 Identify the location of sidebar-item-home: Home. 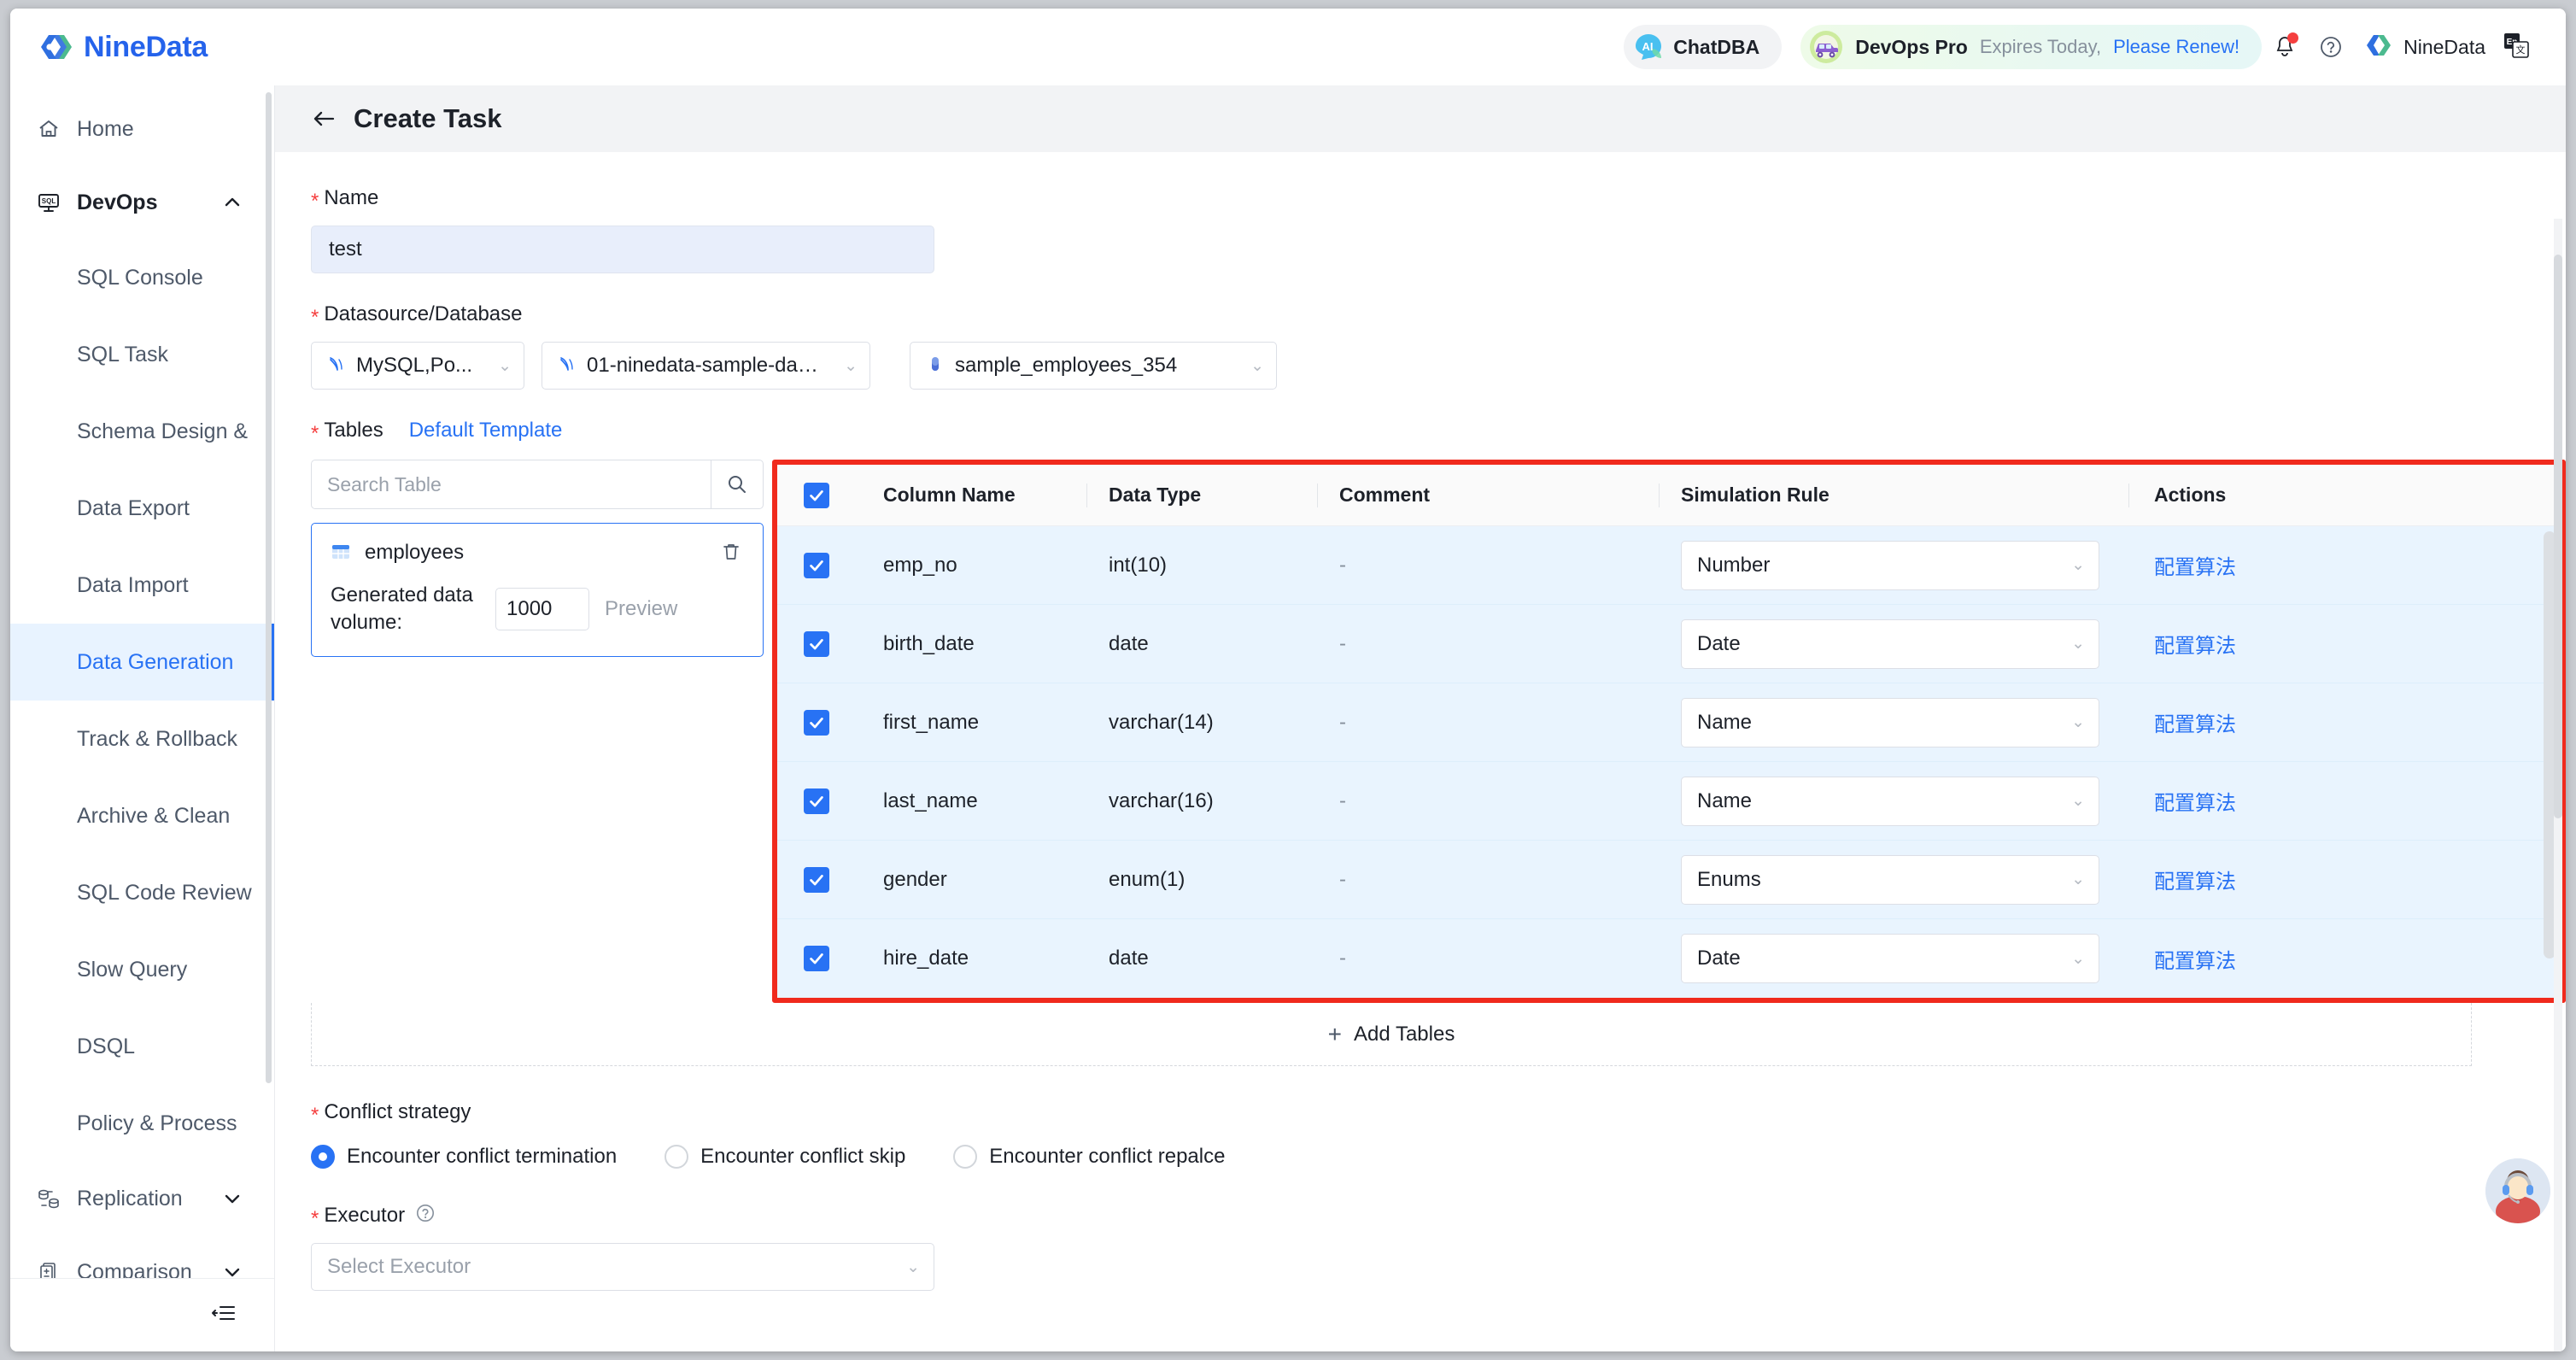
(142, 129).